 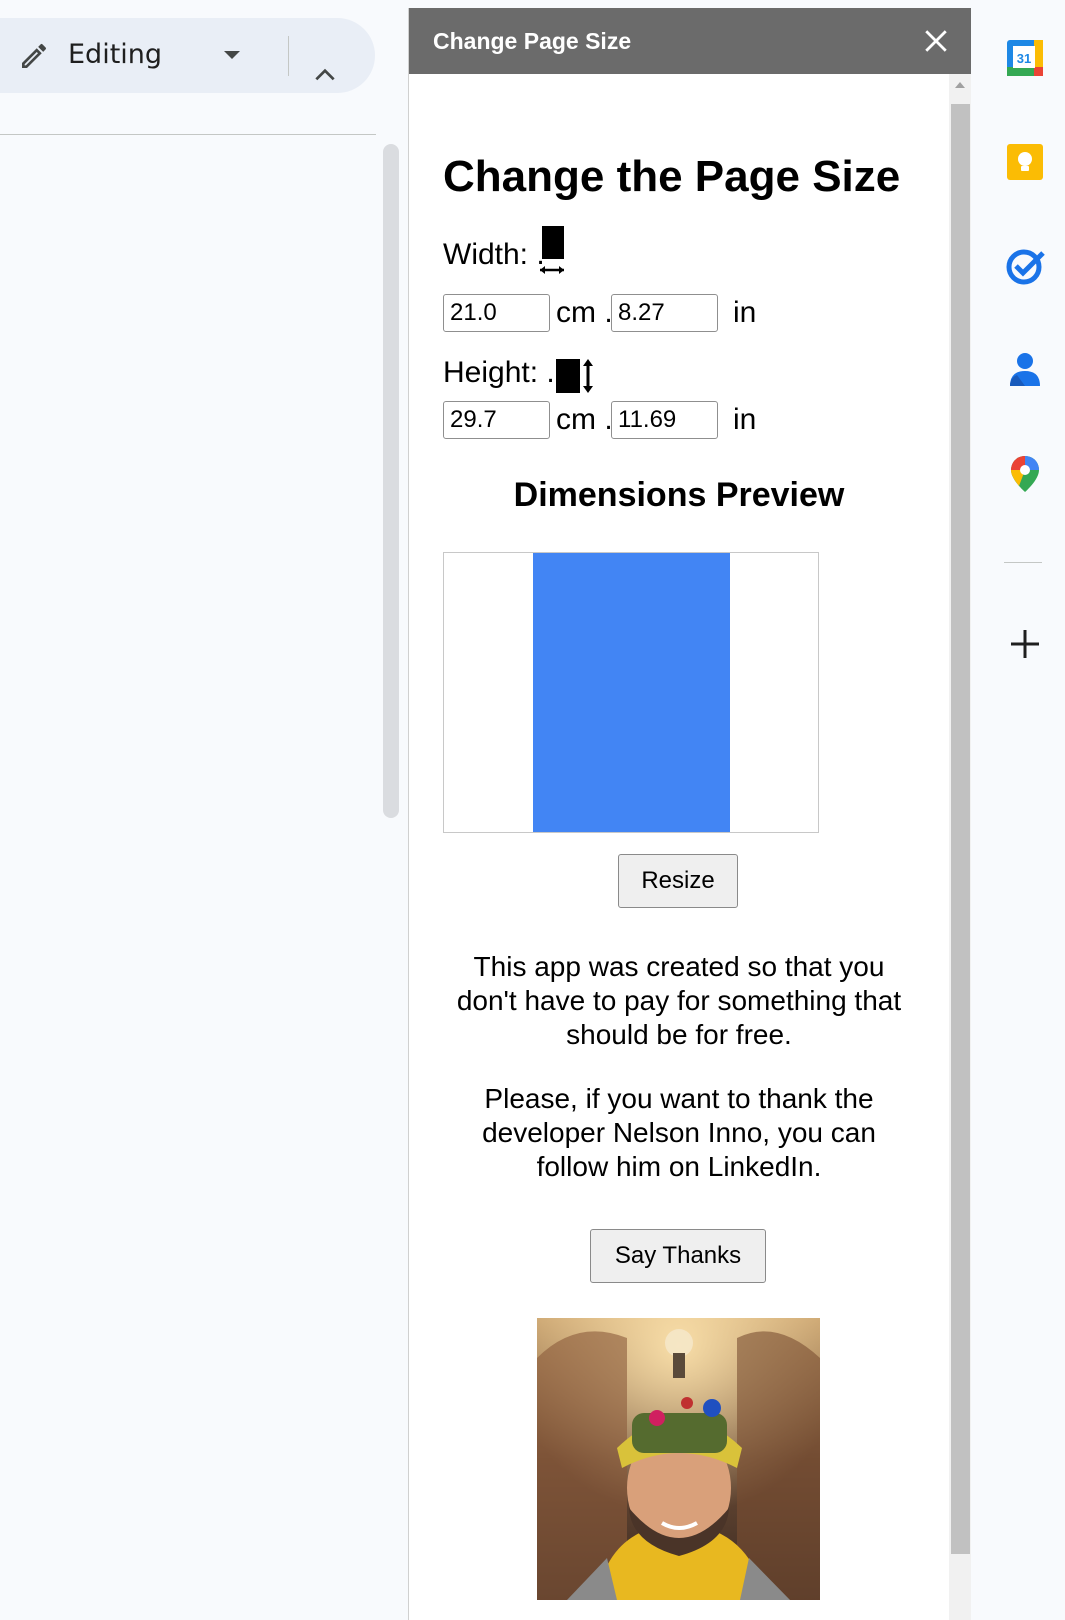 What do you see at coordinates (678, 1256) in the screenshot?
I see `say-thanks-button: Say Thanks` at bounding box center [678, 1256].